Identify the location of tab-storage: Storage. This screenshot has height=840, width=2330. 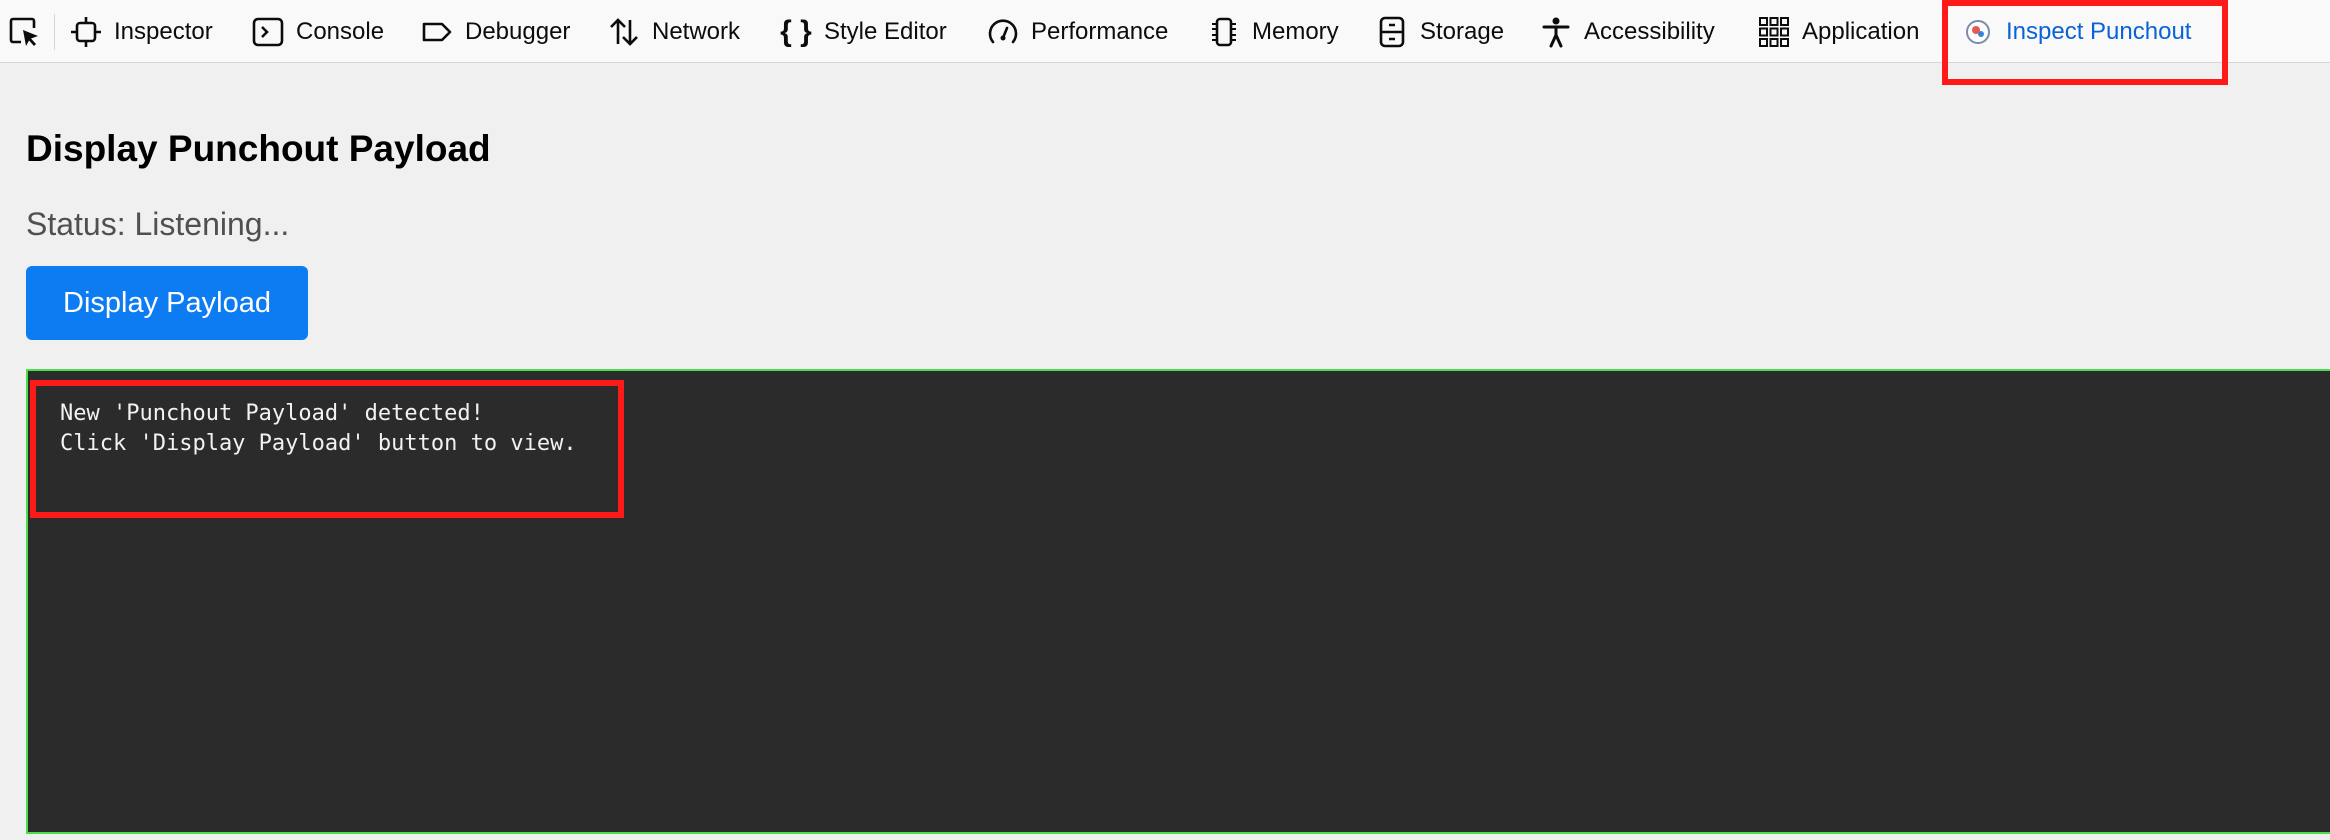
(1440, 31).